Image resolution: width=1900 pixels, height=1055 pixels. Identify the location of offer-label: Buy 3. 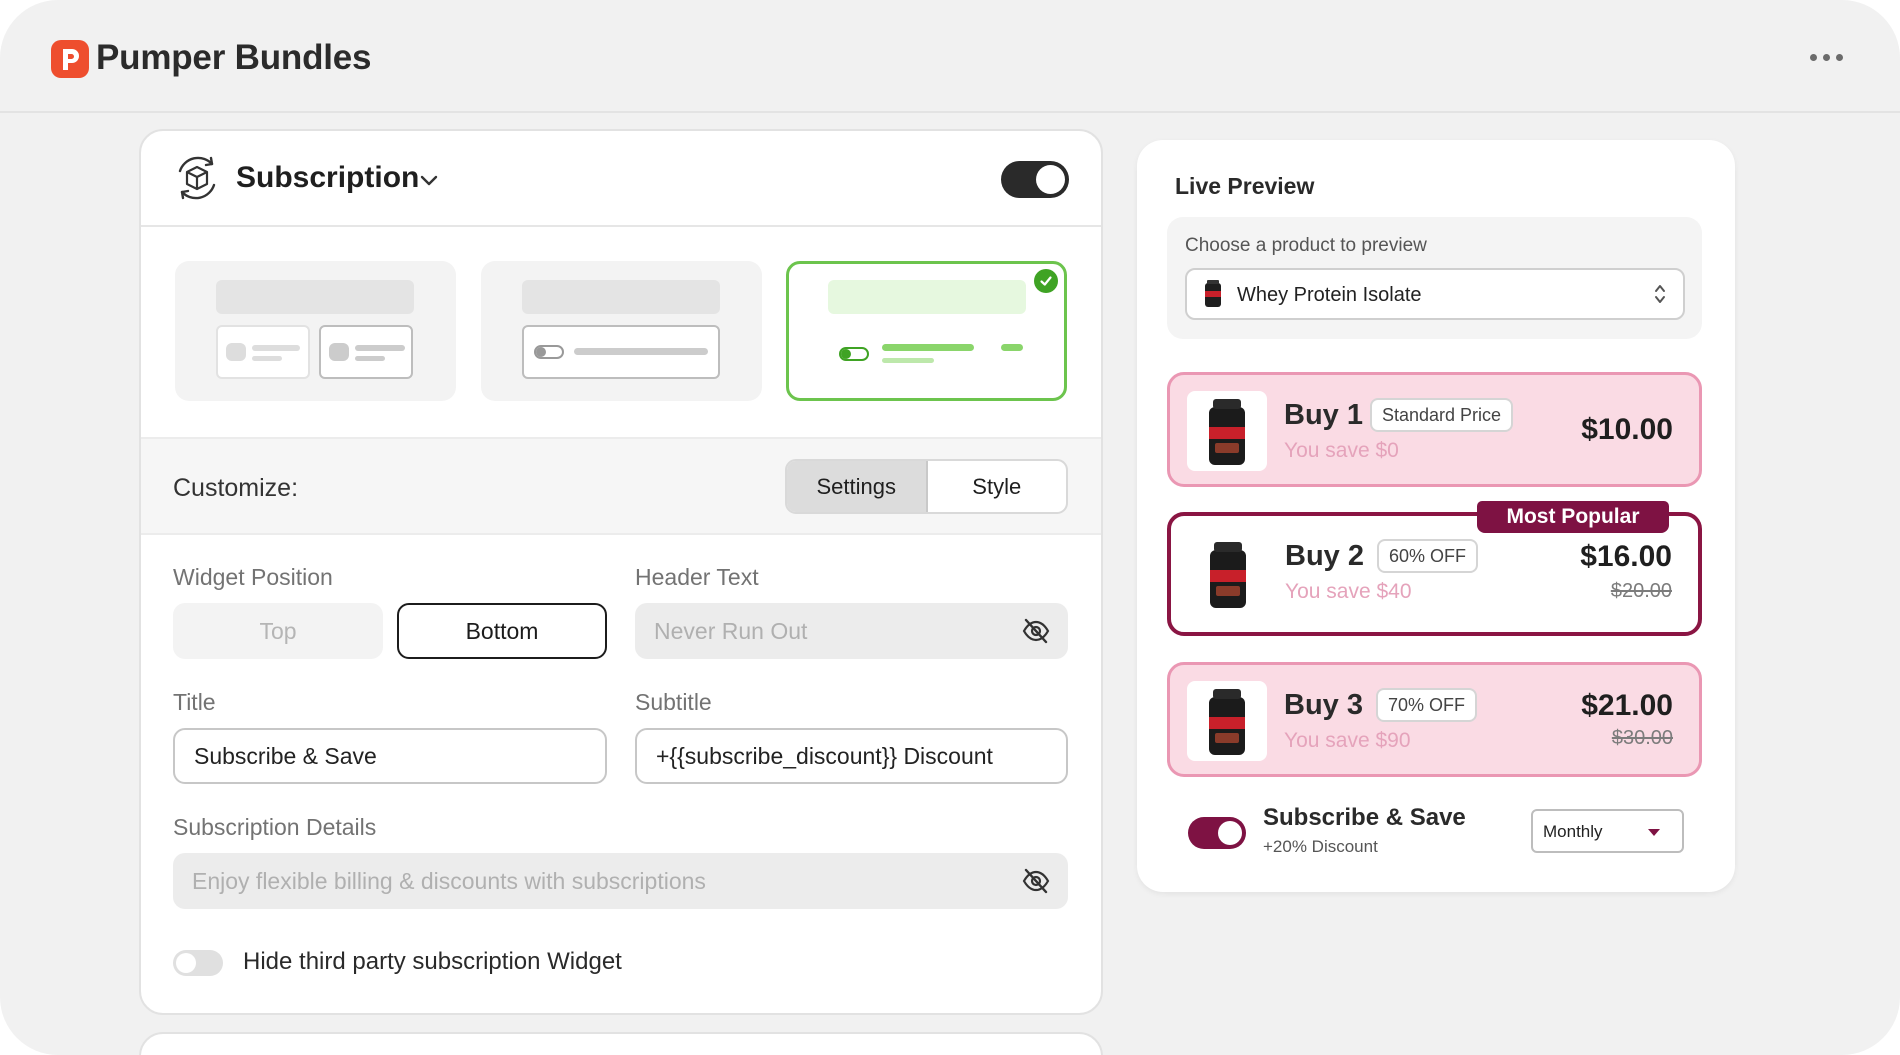
(1323, 705).